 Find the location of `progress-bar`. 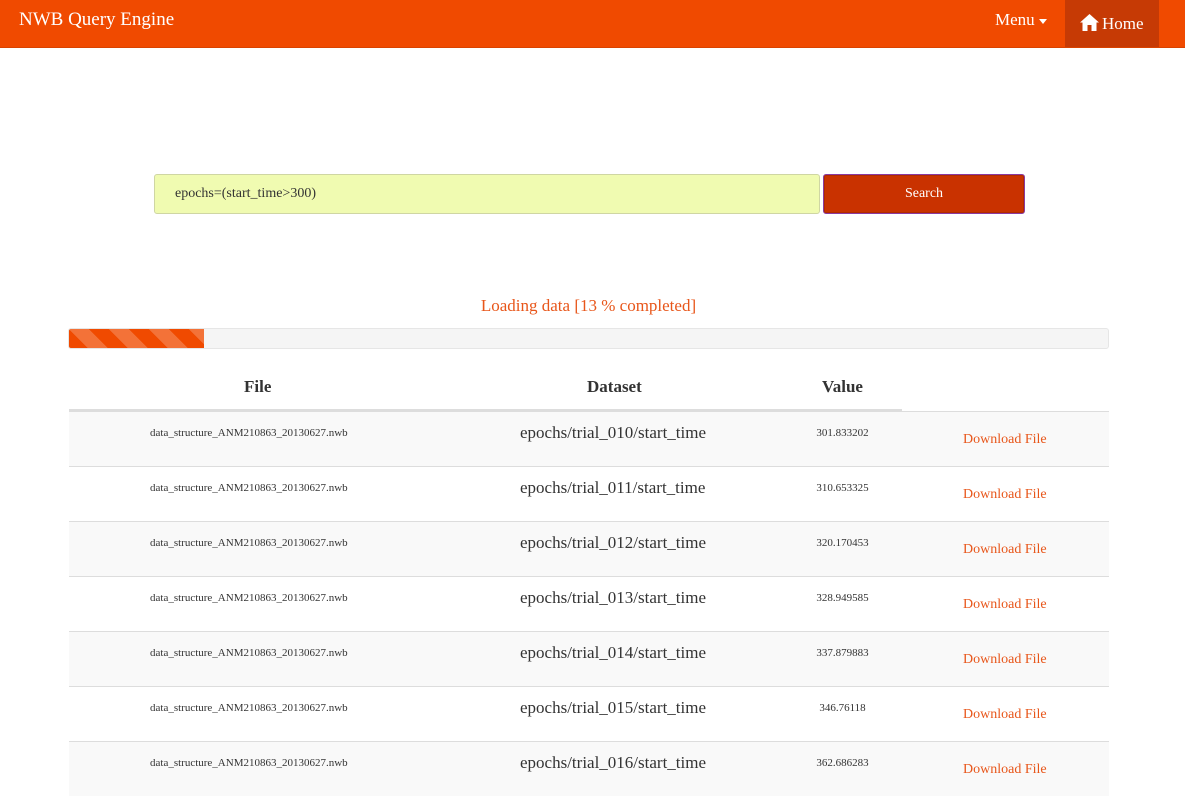

progress-bar is located at coordinates (137, 338).